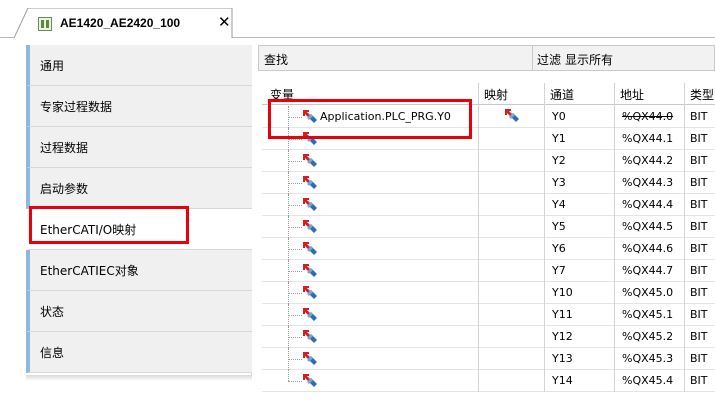  Describe the element at coordinates (488, 205) in the screenshot. I see `table-row: Y4 %QX44.4 BIT` at that location.